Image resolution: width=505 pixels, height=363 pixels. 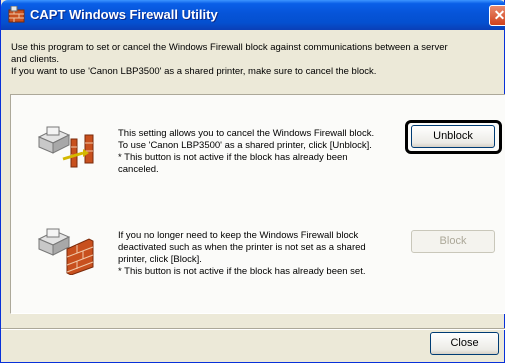 I want to click on description-line: printer, click [Block]., so click(x=160, y=259).